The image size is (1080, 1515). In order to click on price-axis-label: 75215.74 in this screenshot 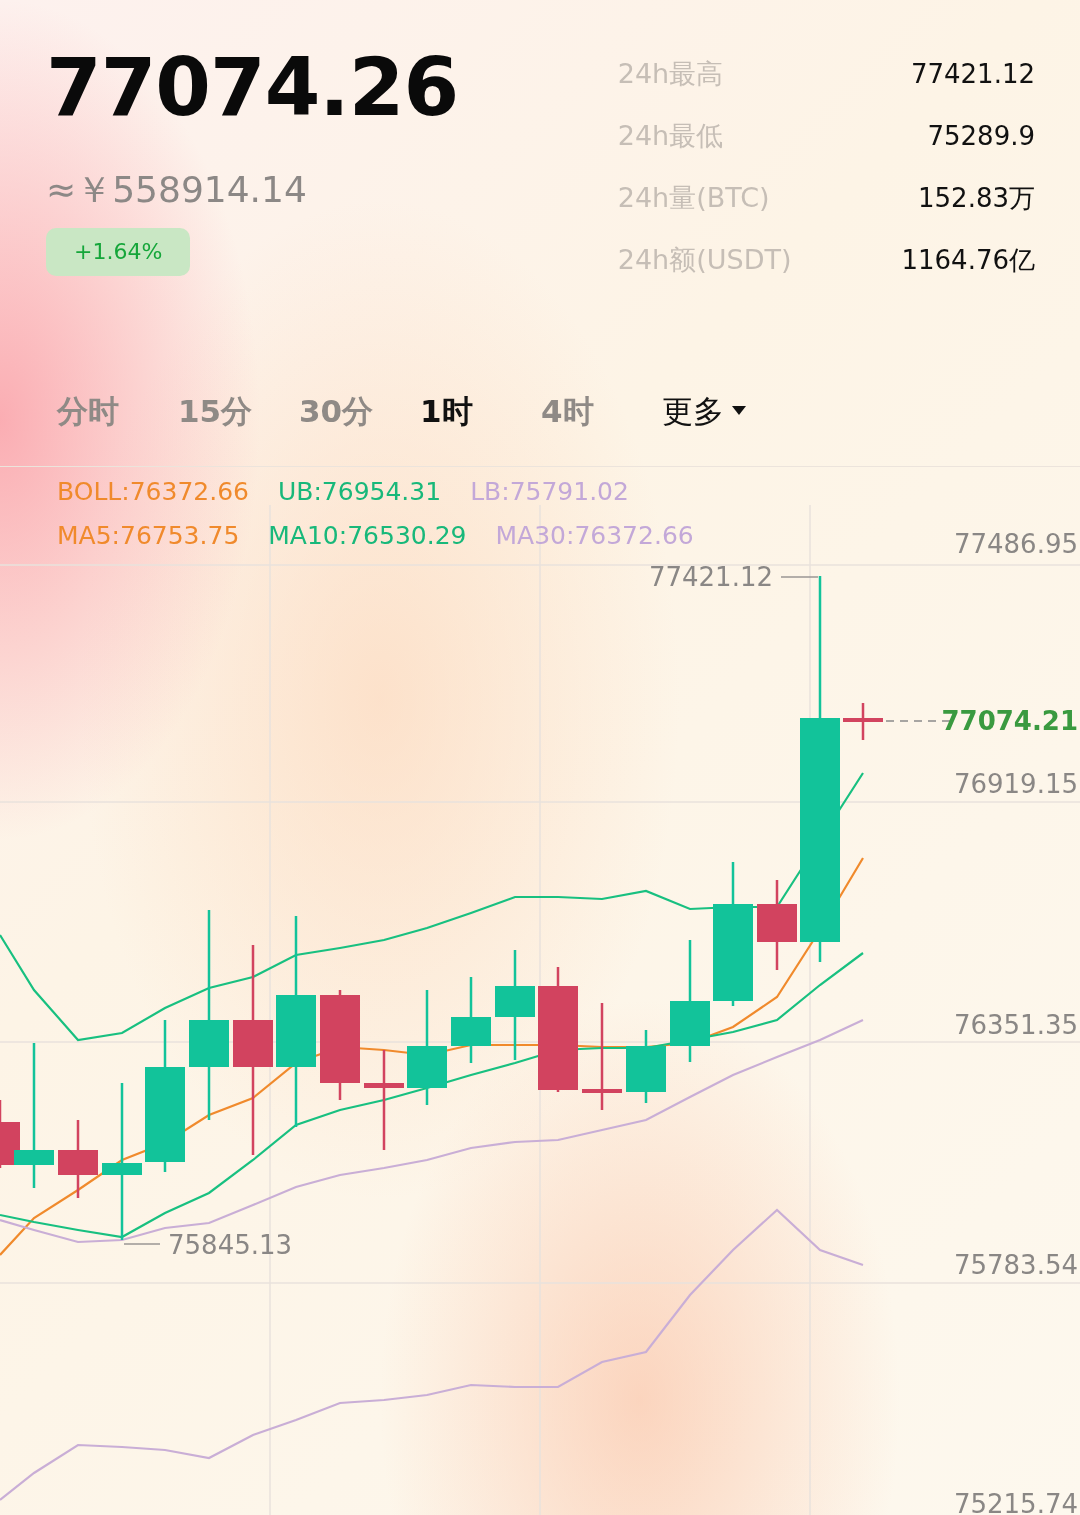, I will do `click(1015, 1502)`.